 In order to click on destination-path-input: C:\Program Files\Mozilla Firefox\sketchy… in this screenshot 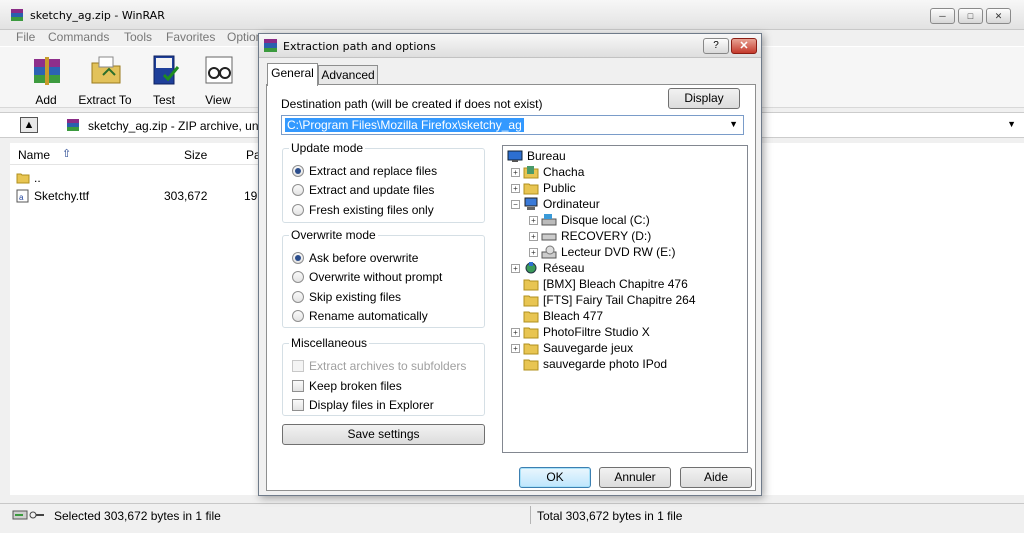, I will do `click(512, 125)`.